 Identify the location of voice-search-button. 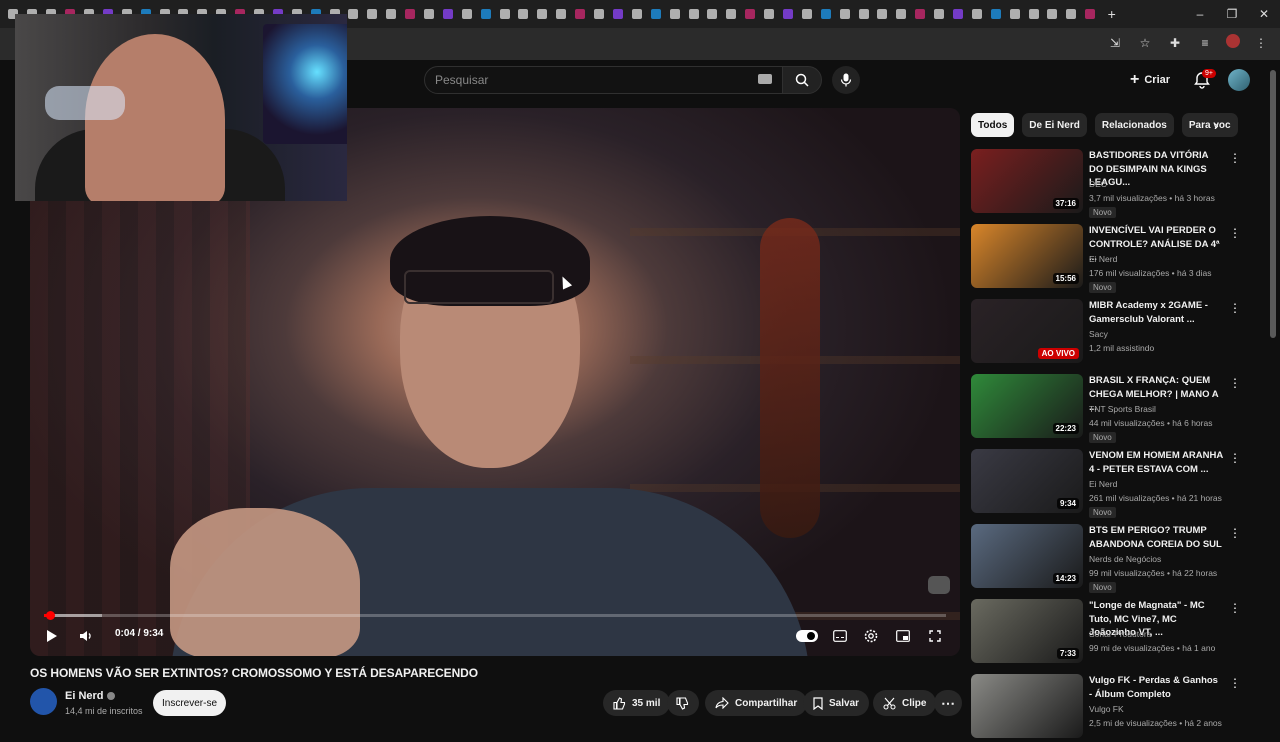
(846, 80).